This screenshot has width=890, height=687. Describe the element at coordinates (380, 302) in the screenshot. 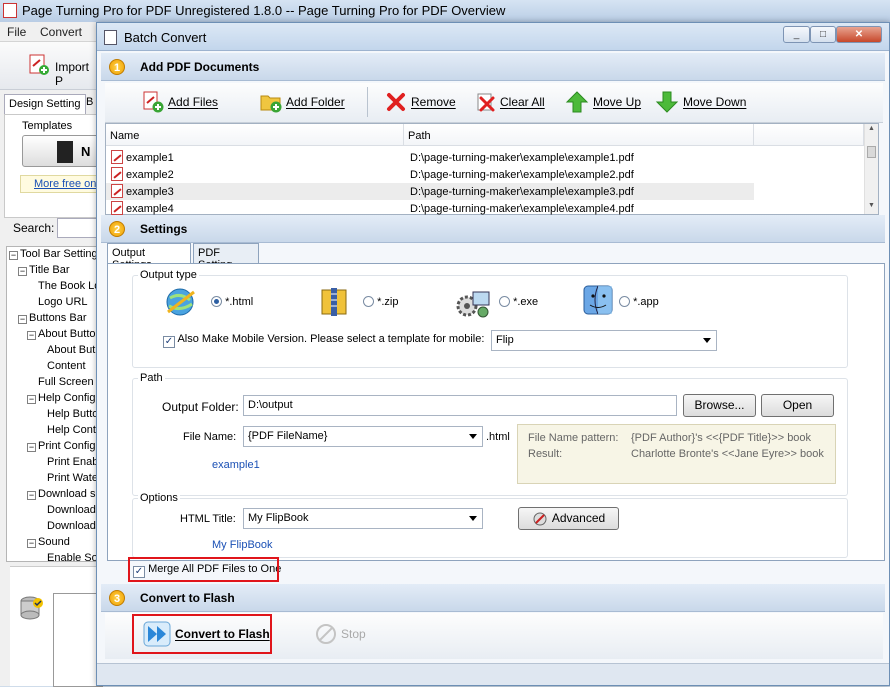

I see `output-zip-option: *.zip` at that location.